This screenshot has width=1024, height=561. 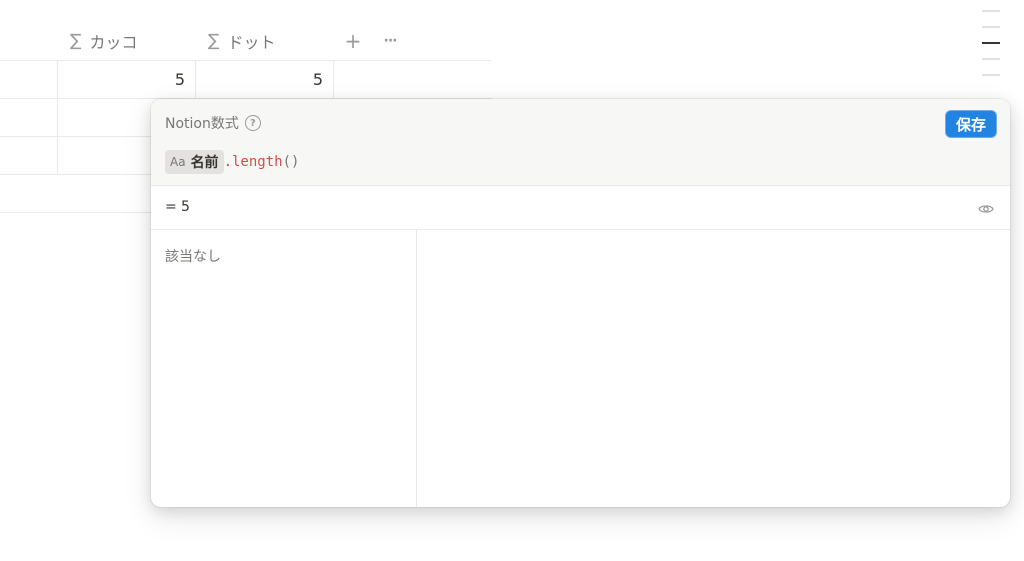 I want to click on property-name: 名前, so click(x=204, y=163).